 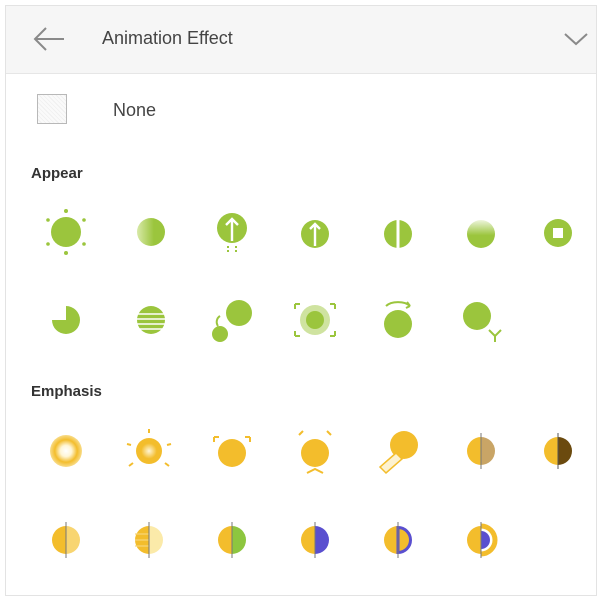 I want to click on emphasis-lighten-icon, so click(x=149, y=540).